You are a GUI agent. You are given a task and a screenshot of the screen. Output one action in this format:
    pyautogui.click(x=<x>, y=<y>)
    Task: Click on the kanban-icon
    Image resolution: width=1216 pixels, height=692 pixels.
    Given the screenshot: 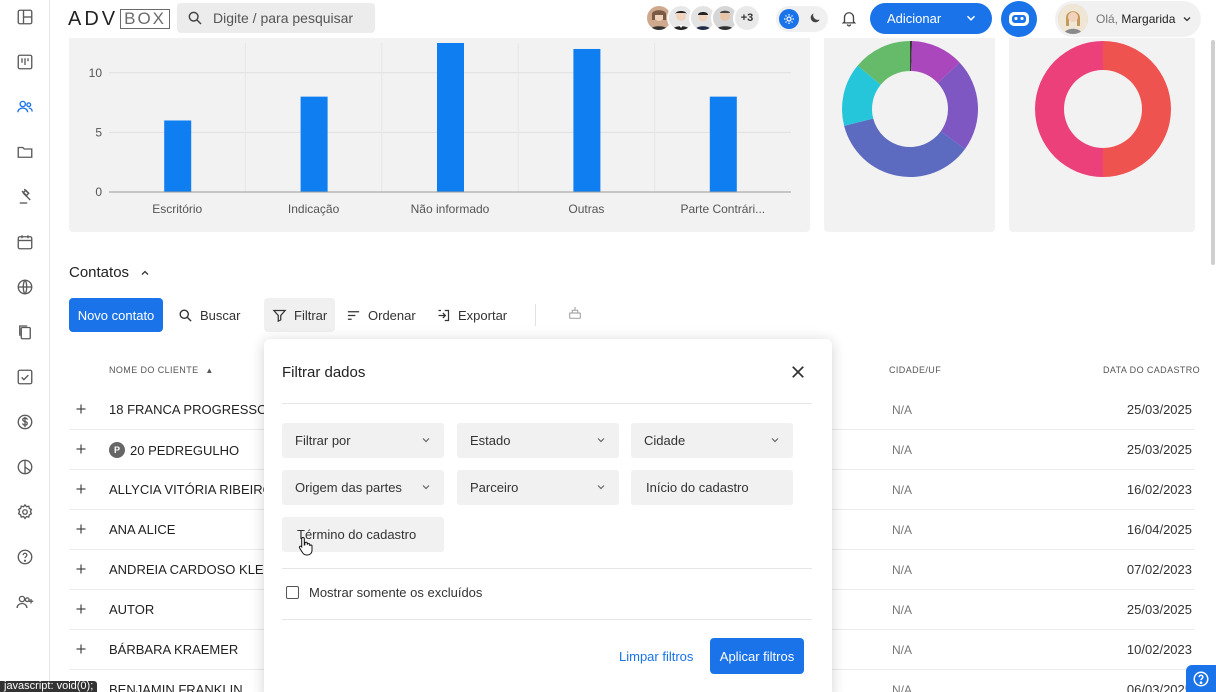 What is the action you would take?
    pyautogui.click(x=25, y=62)
    